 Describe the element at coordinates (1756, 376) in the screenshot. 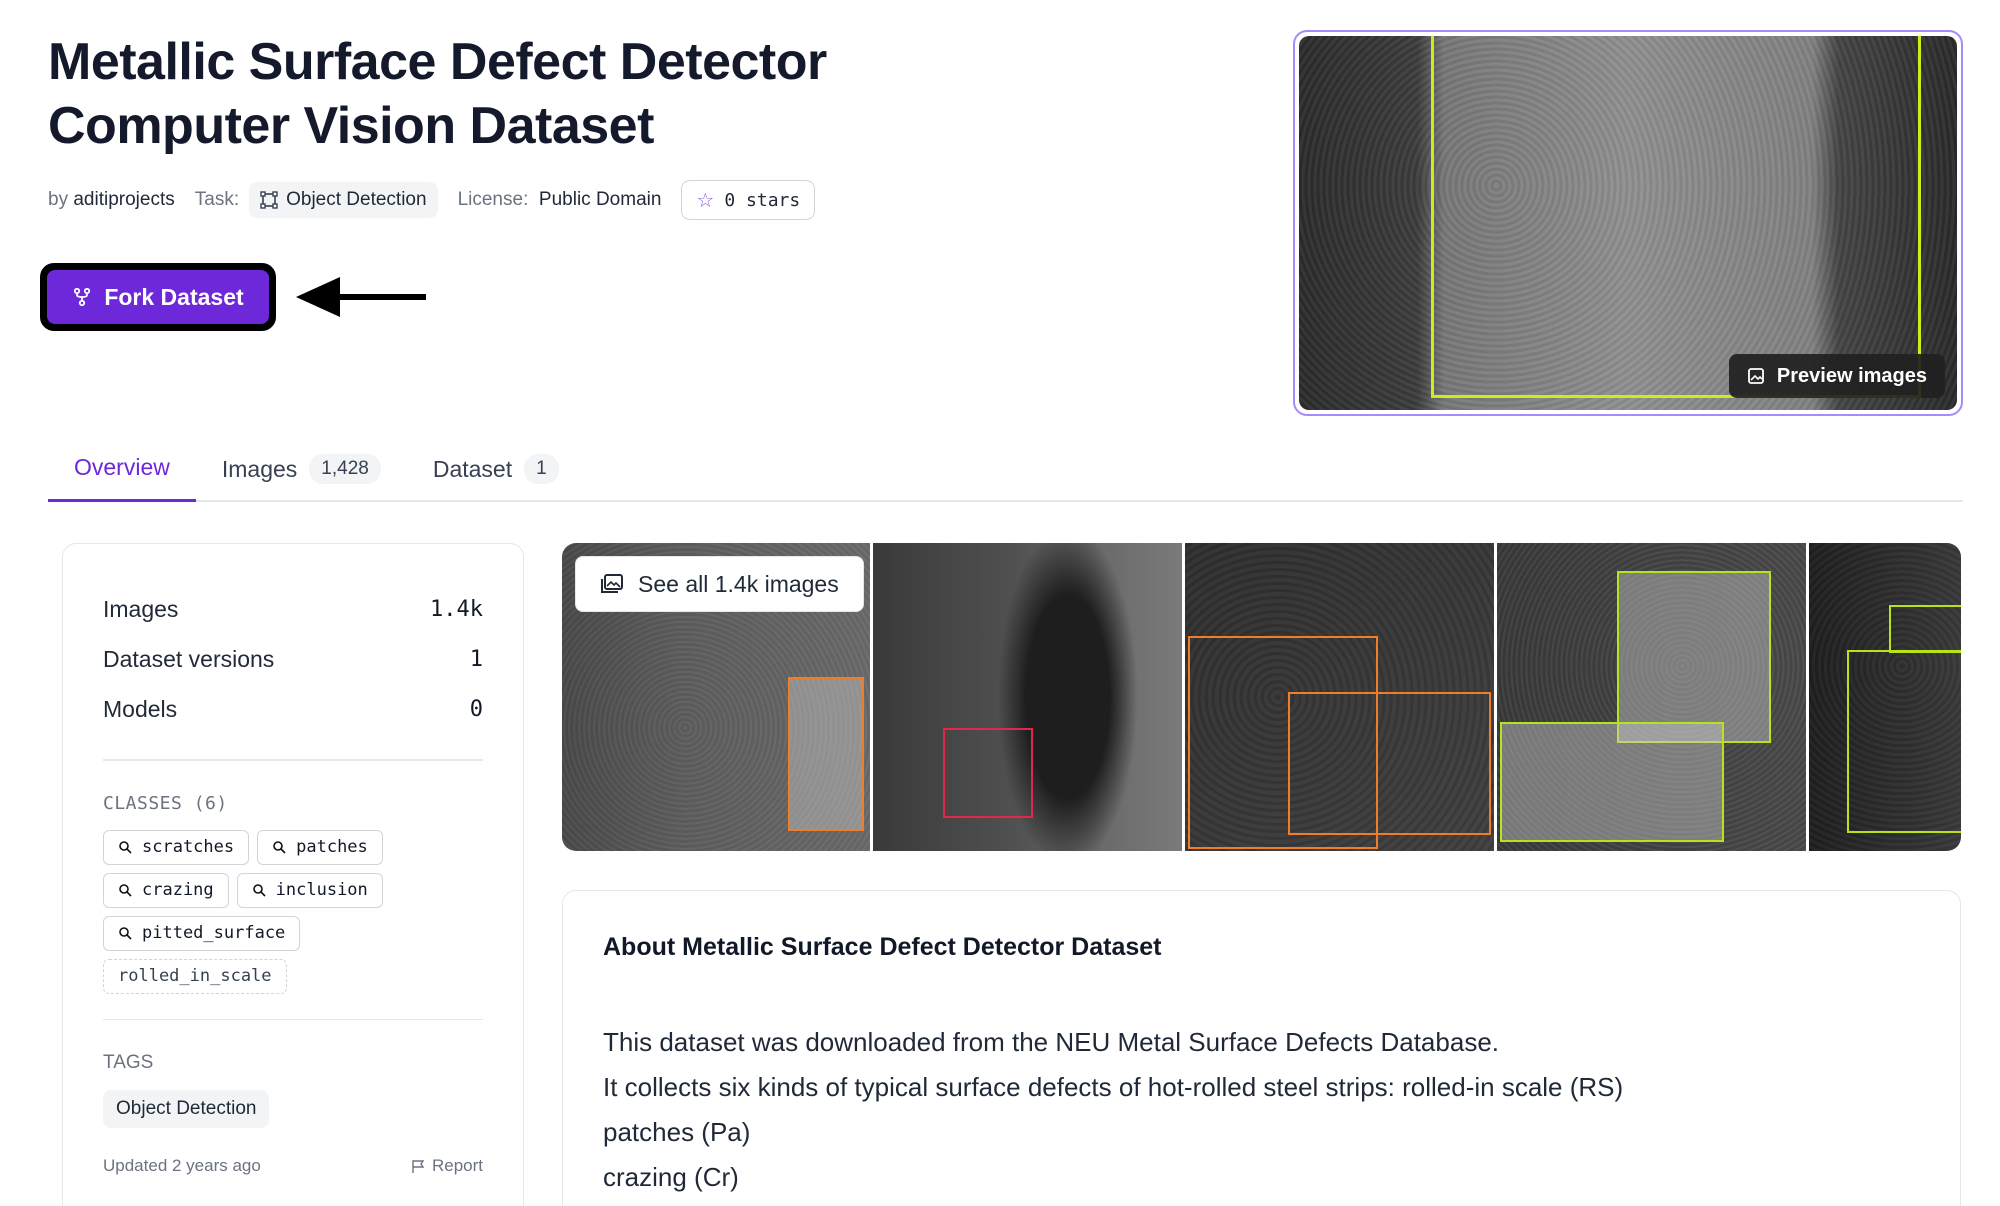

I see `image-icon` at that location.